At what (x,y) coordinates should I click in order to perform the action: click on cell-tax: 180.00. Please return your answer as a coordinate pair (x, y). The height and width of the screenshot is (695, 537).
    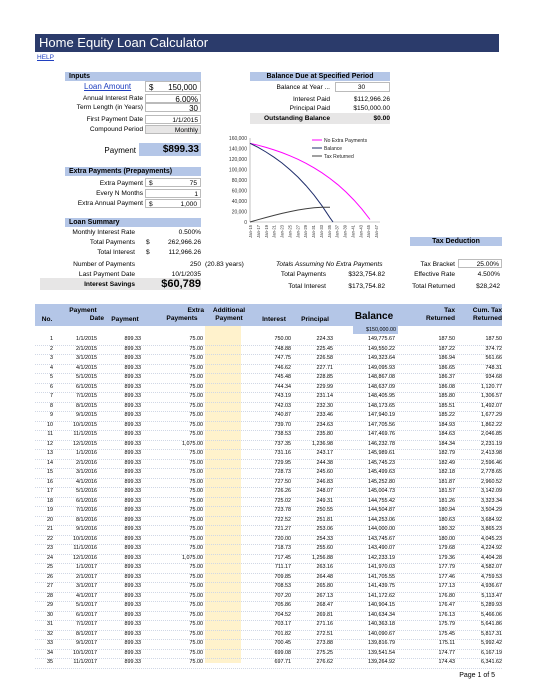
    Looking at the image, I should click on (447, 538).